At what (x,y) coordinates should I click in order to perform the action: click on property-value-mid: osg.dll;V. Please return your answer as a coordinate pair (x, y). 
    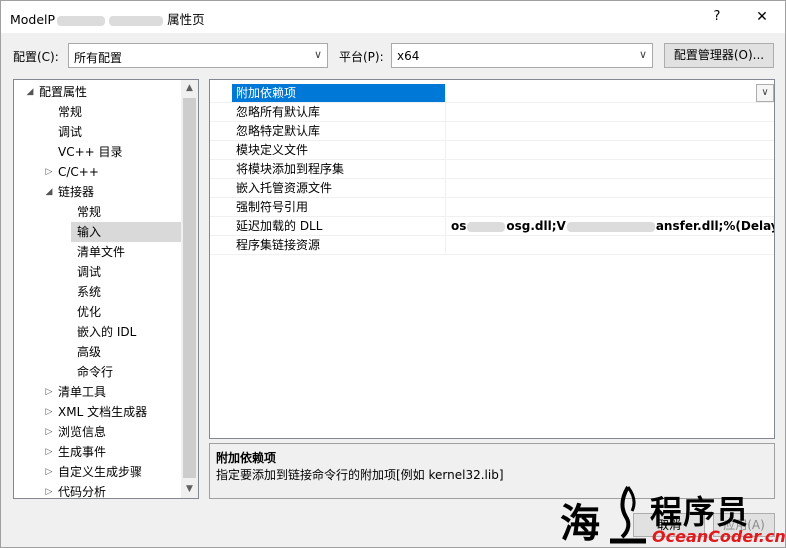
    Looking at the image, I should click on (536, 226).